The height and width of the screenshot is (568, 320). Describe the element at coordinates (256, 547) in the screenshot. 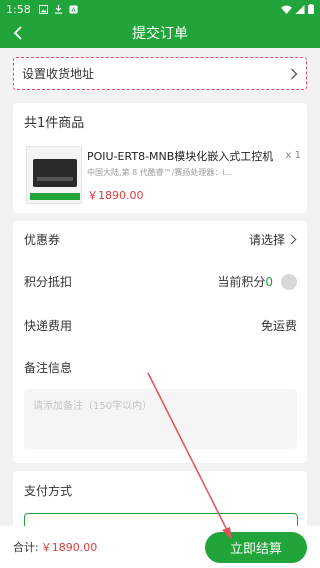

I see `submit-order-button: 立即结算` at that location.